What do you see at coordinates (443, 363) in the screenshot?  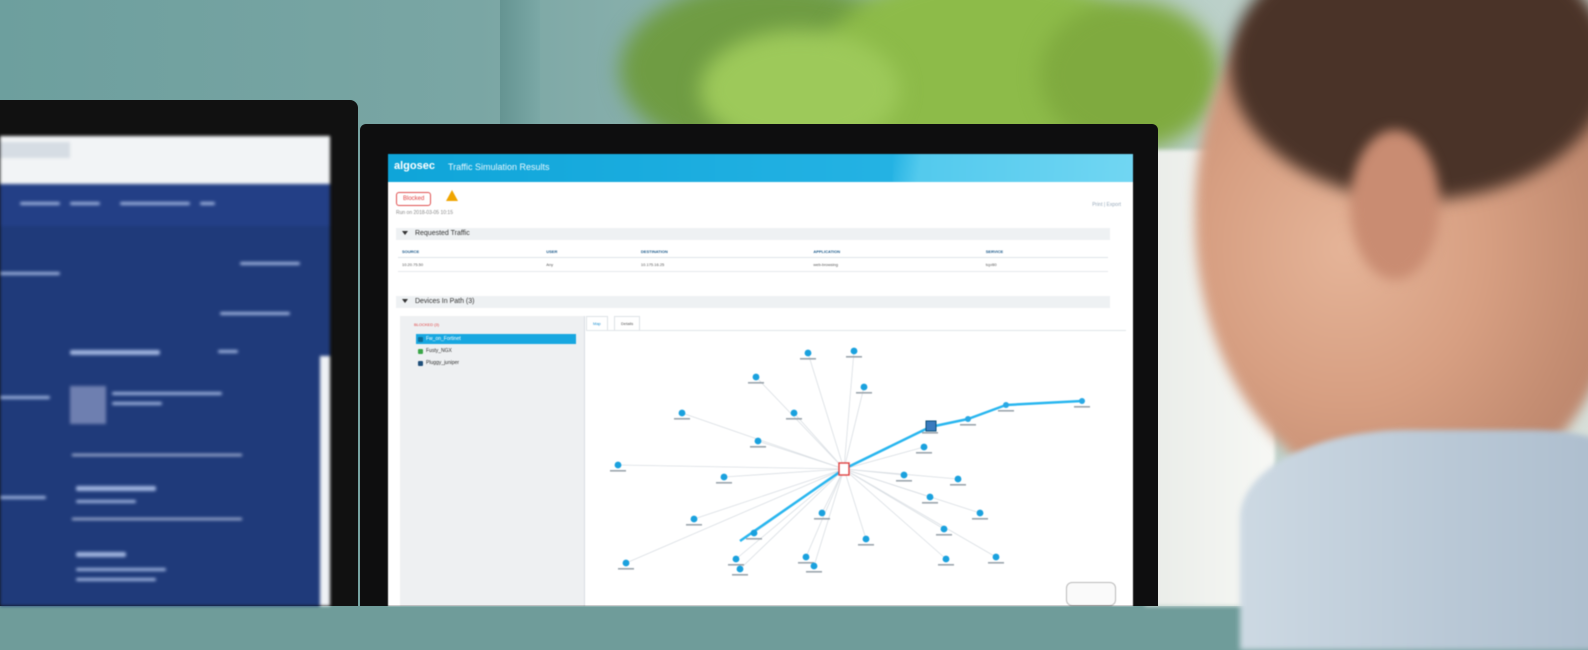 I see `tree-item-label: Pluggy_juniper` at bounding box center [443, 363].